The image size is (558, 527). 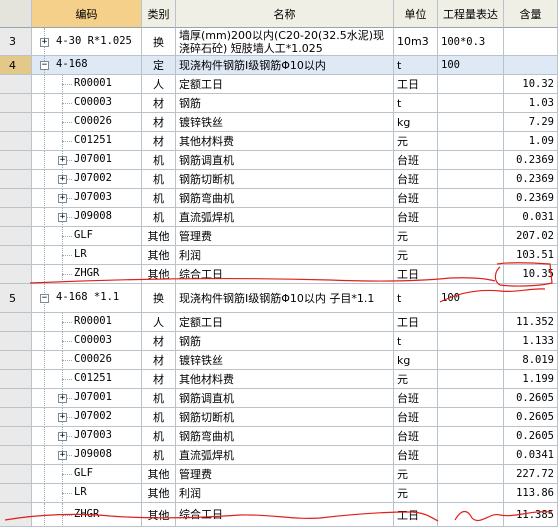 I want to click on quantity-cell: 1.09, so click(x=531, y=141).